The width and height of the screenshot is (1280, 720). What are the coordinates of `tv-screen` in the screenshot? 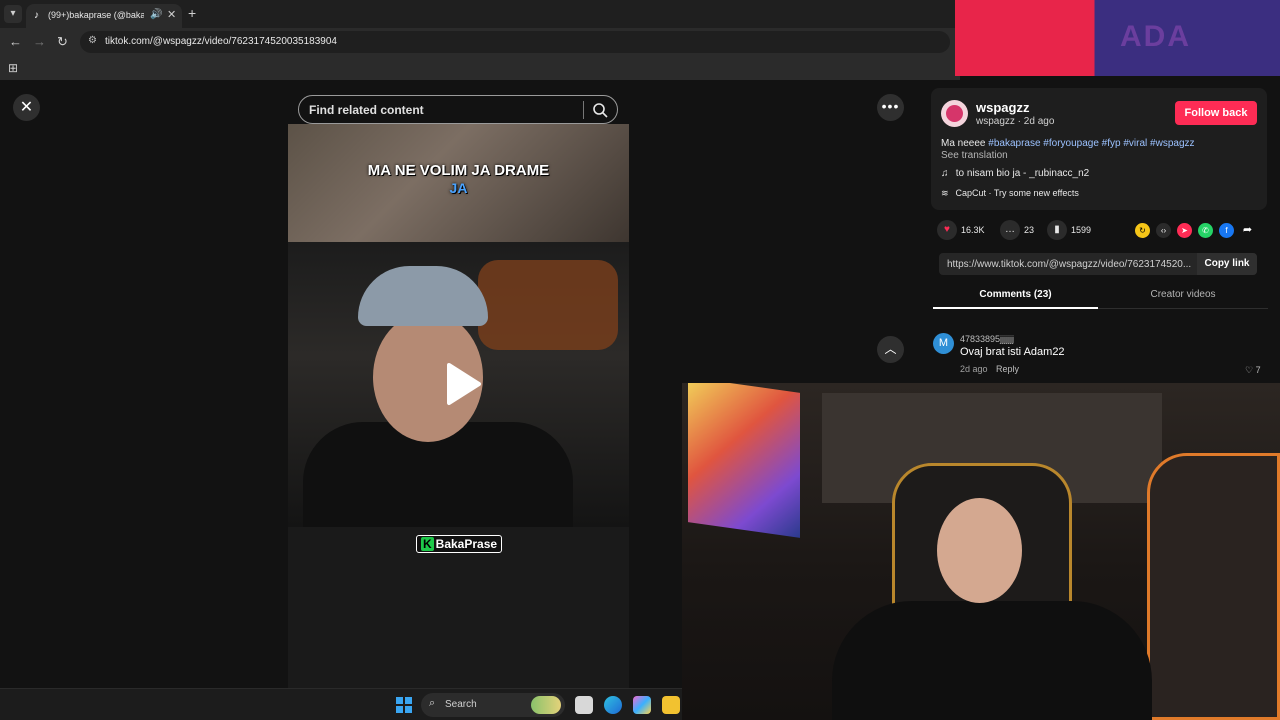 It's located at (744, 460).